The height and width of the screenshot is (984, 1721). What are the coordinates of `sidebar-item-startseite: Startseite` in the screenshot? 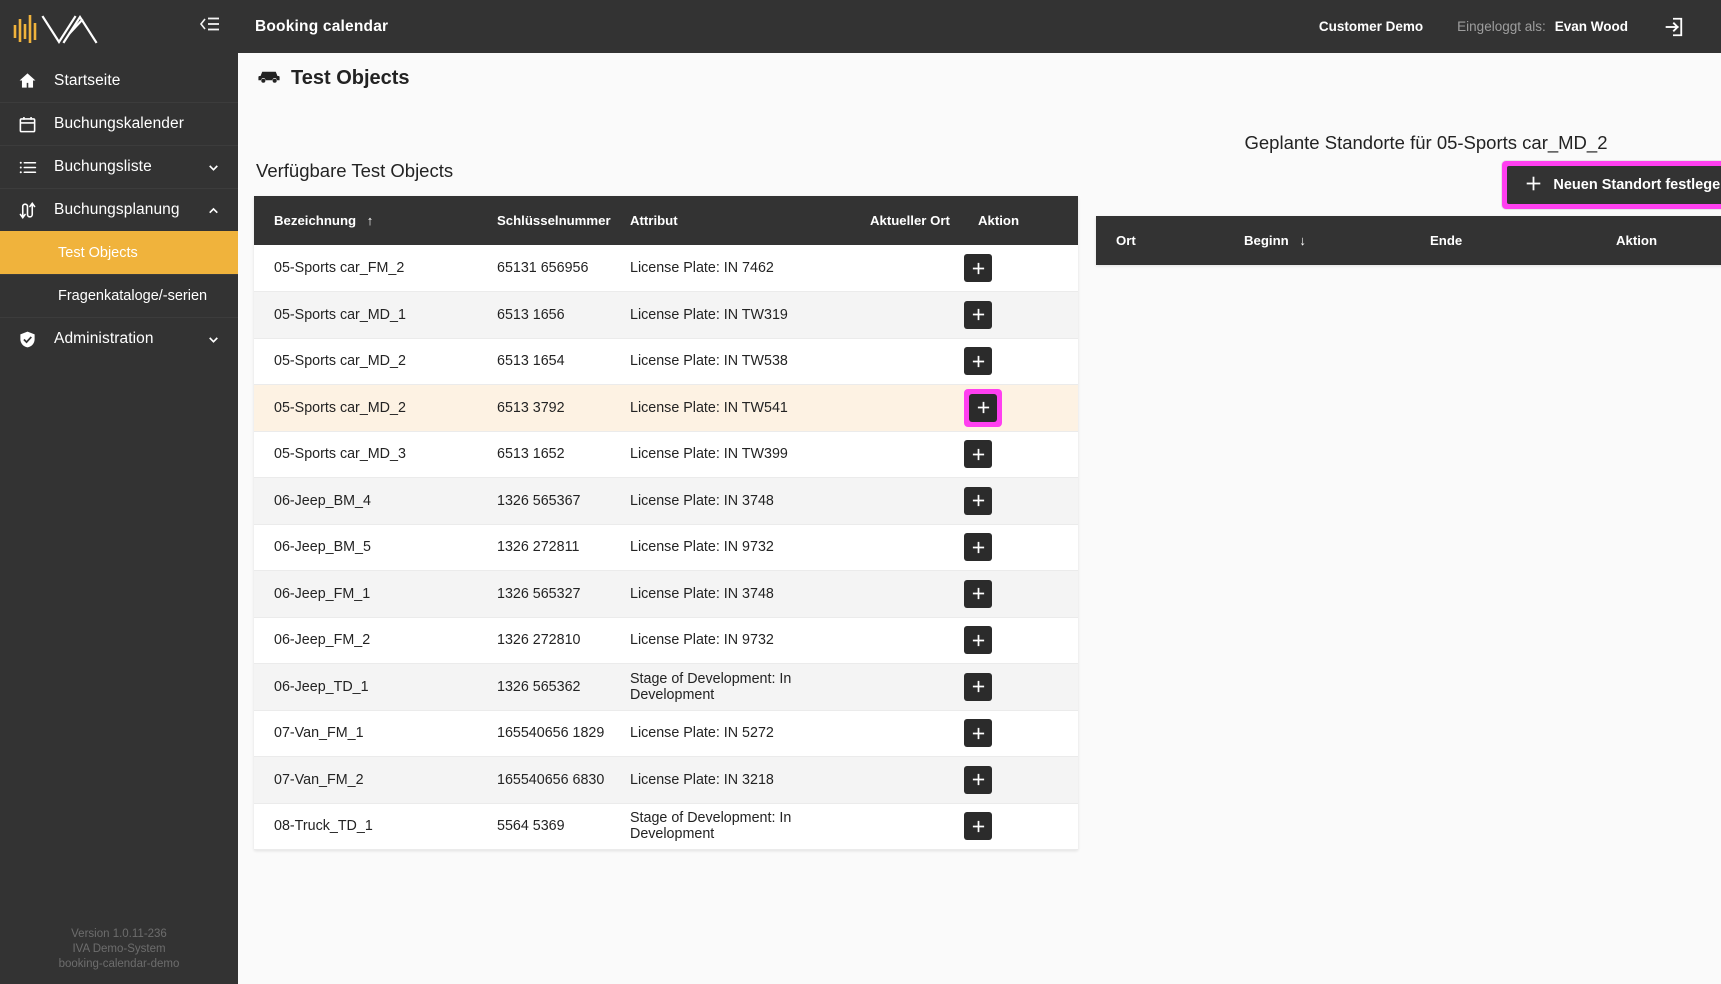 It's located at (119, 80).